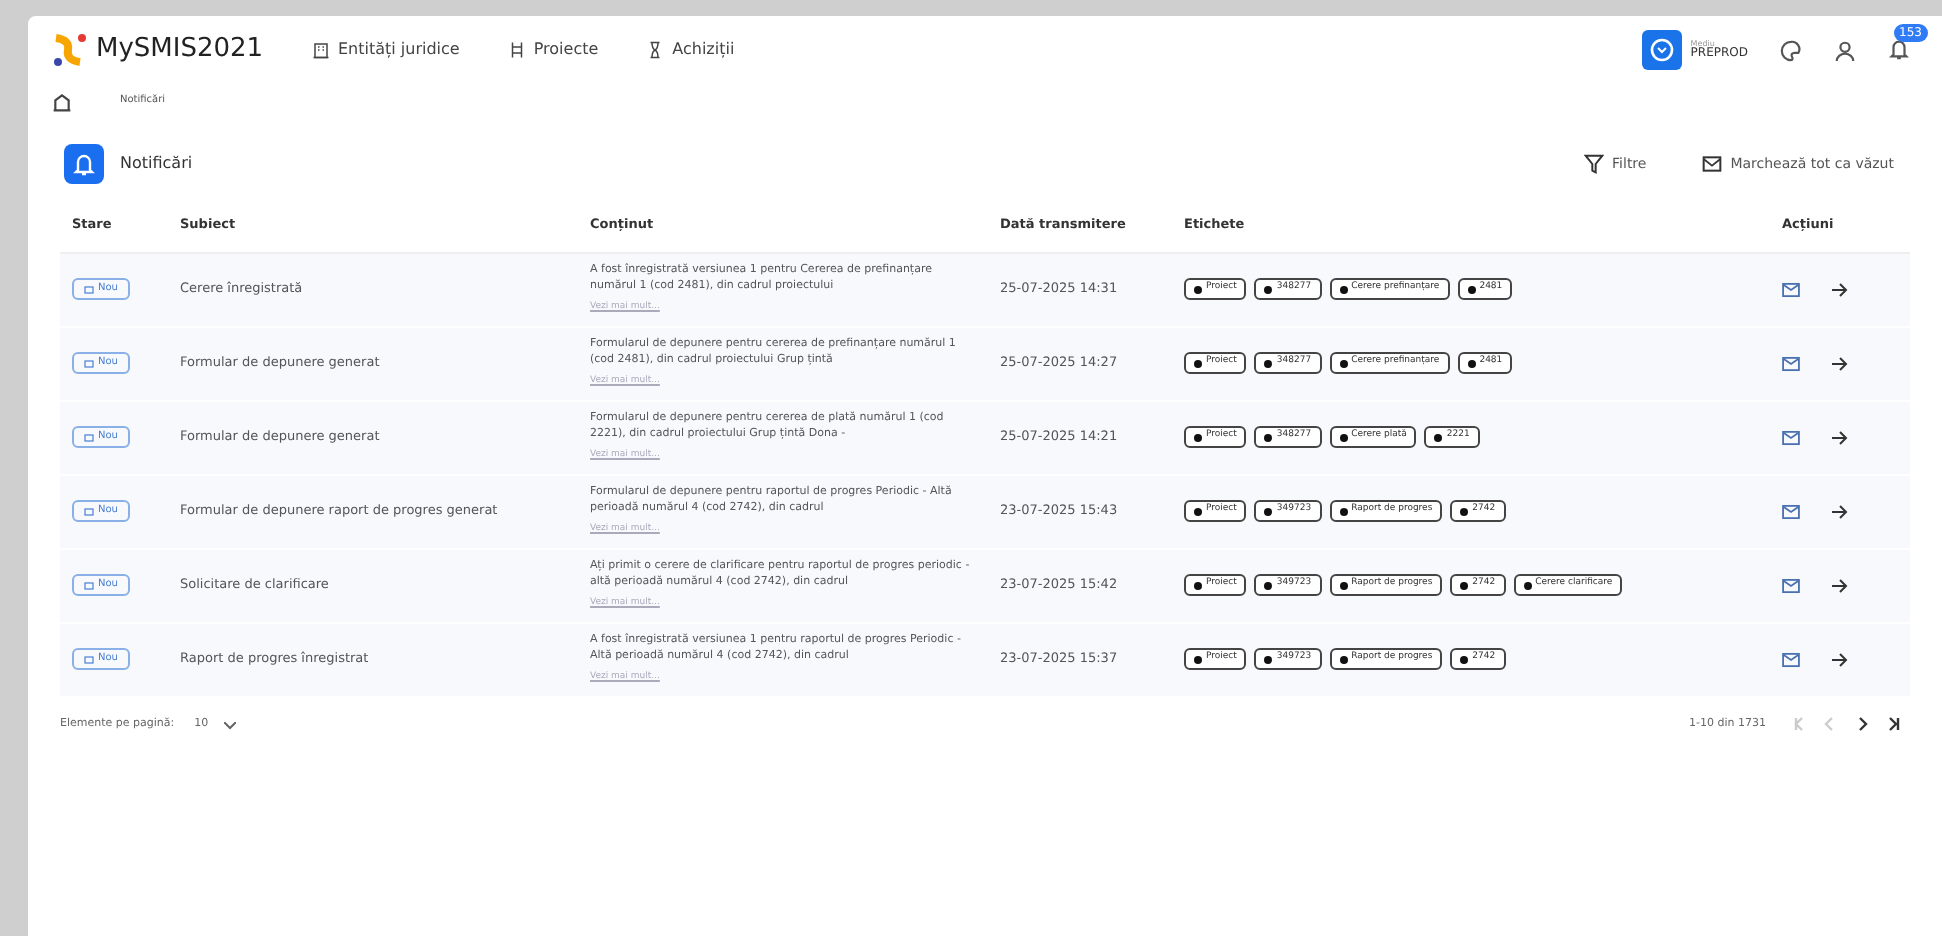 The height and width of the screenshot is (936, 1942). Describe the element at coordinates (321, 50) in the screenshot. I see `building-icon` at that location.